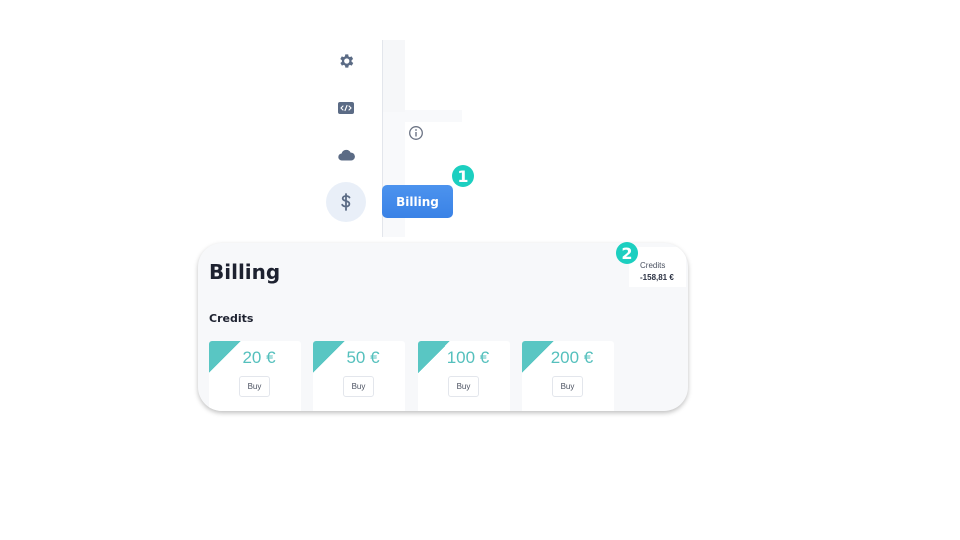 This screenshot has width=960, height=540. I want to click on credit-pack-50: 50 € Buy, so click(359, 376).